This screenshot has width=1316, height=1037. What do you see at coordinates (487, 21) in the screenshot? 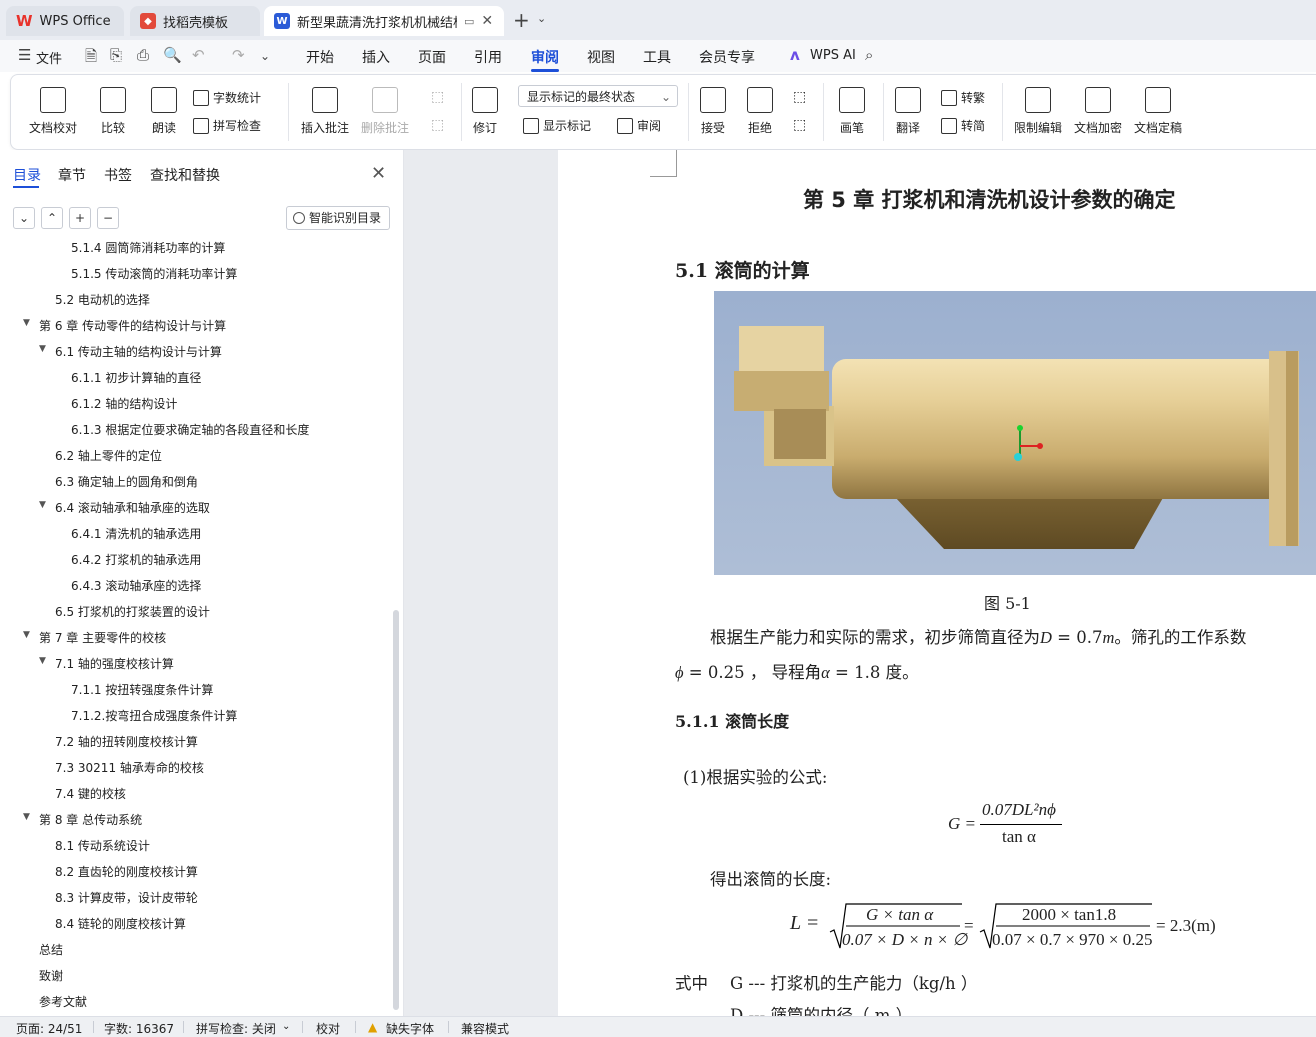
I see `close-tab-icon: ✕` at bounding box center [487, 21].